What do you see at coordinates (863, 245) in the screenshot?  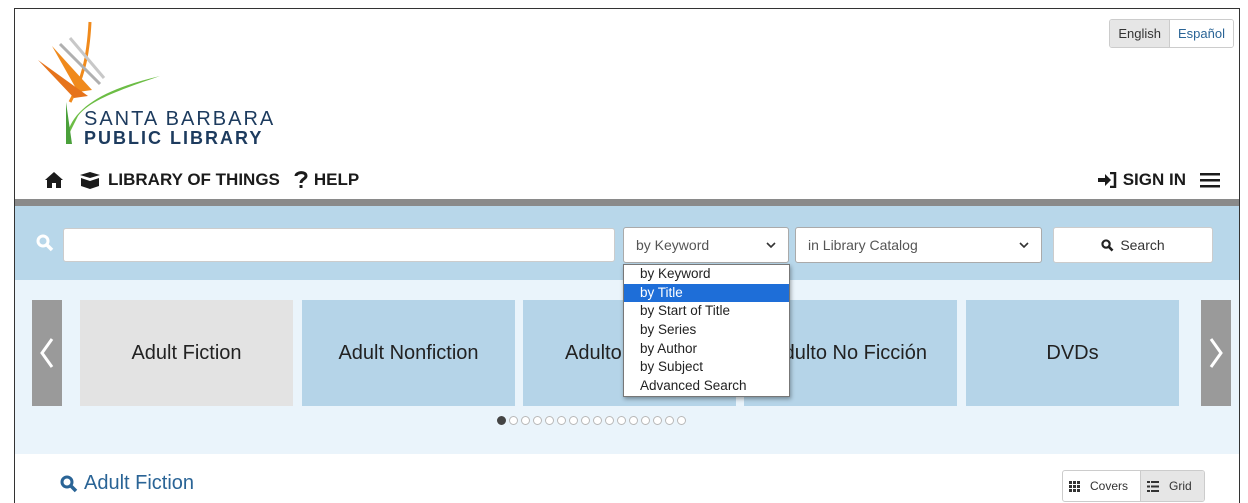 I see `search-in-value: in Library Catalog` at bounding box center [863, 245].